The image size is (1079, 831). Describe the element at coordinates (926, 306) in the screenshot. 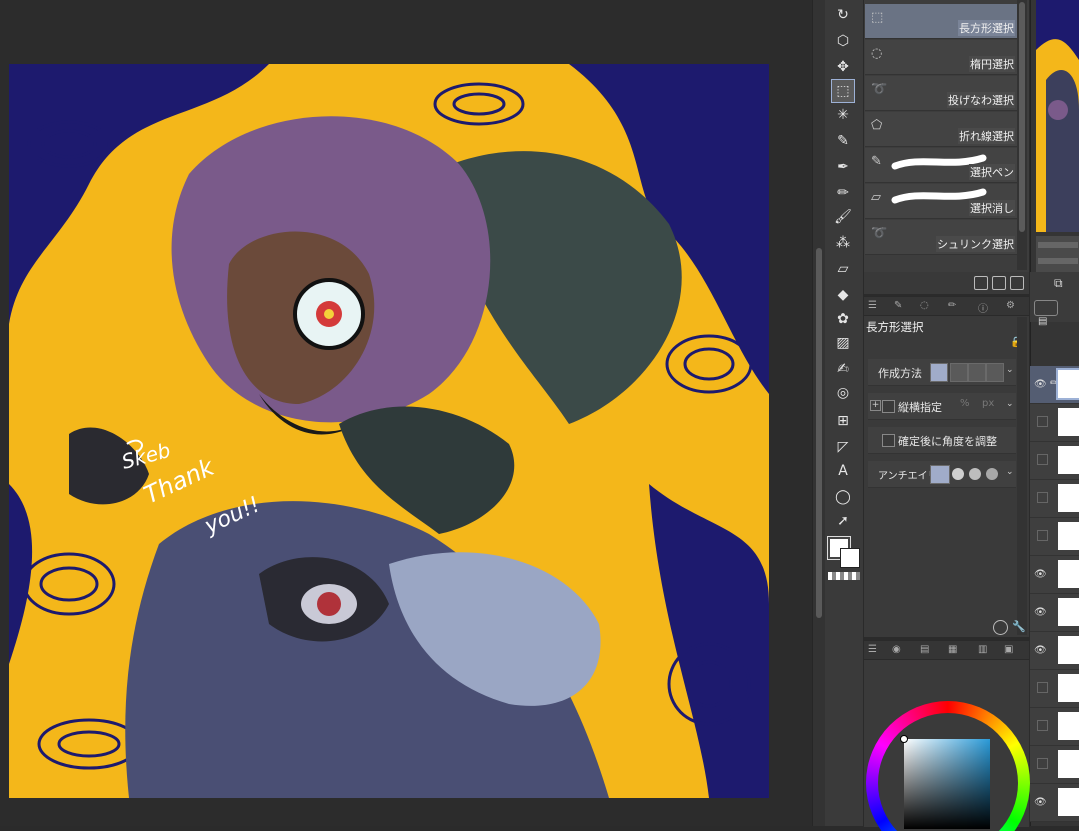

I see `subtool-detail-tab-icon: ◌` at that location.